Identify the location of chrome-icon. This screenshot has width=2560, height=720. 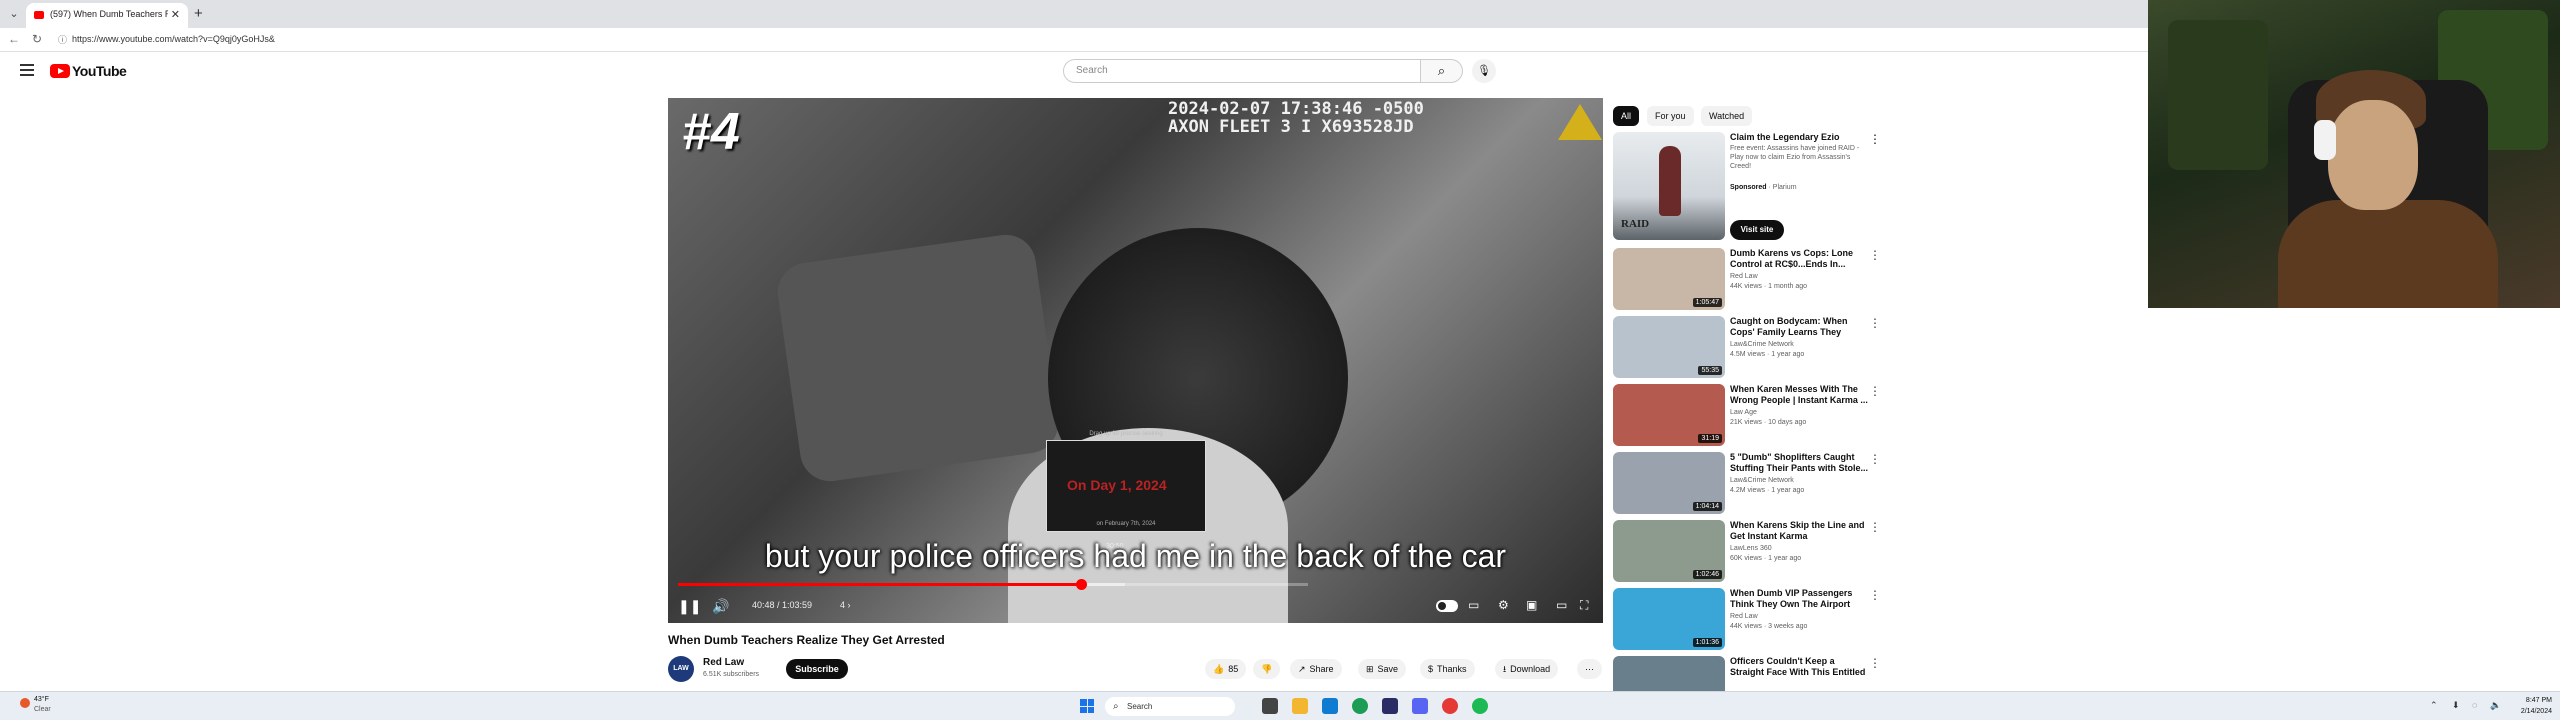
(1360, 706).